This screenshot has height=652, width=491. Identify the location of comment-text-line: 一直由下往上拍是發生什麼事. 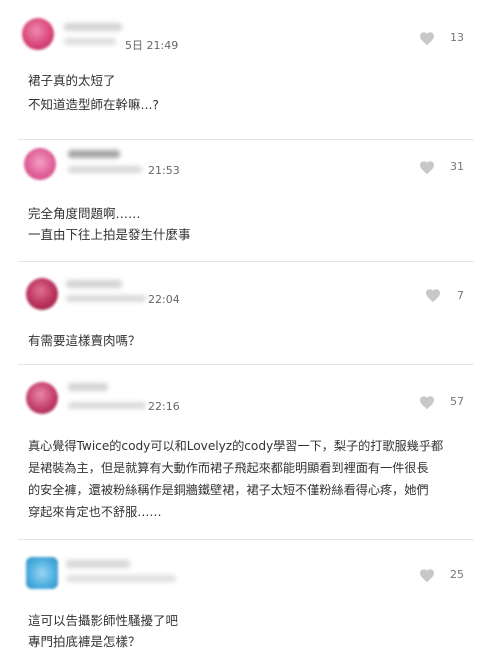
(109, 234).